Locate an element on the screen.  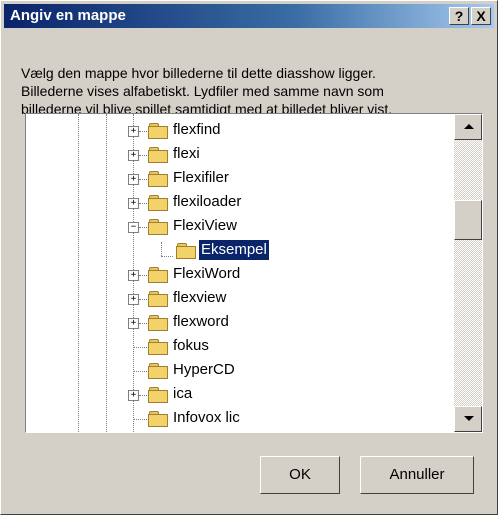
tree-item: − FlexiView is located at coordinates (240, 228).